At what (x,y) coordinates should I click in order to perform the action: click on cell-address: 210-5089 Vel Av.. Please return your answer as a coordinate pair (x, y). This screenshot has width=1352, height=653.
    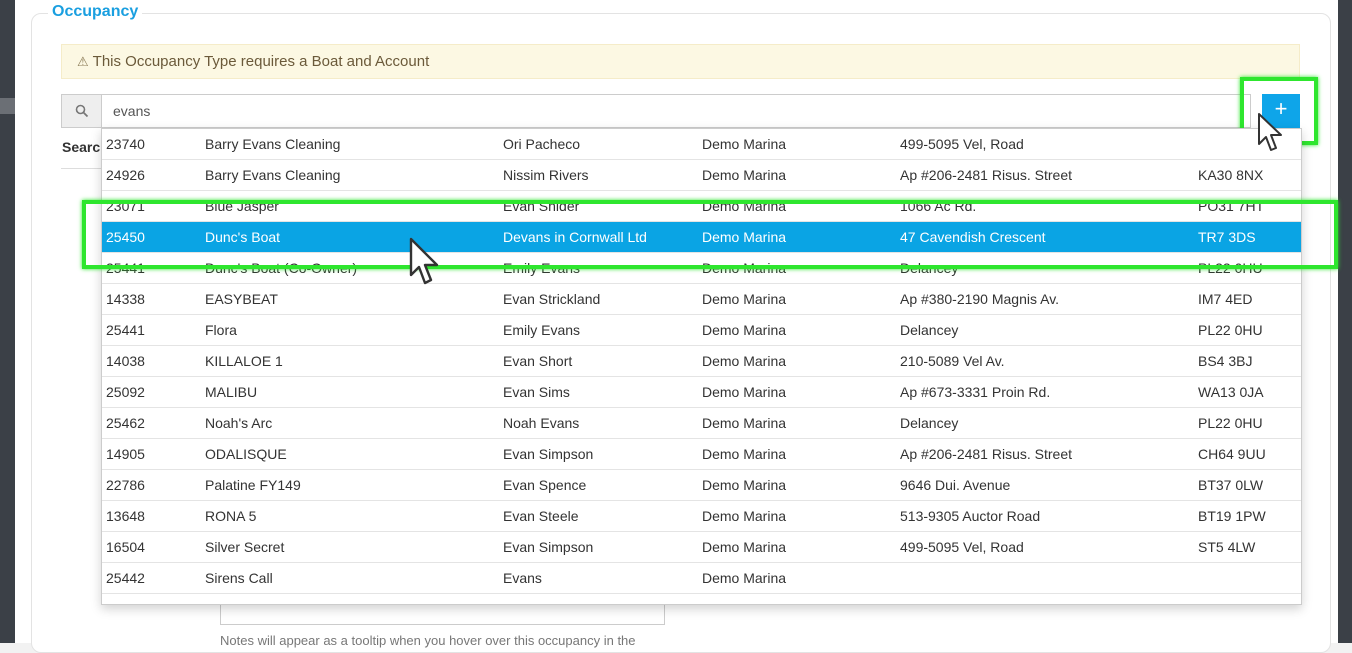
    Looking at the image, I should click on (952, 361).